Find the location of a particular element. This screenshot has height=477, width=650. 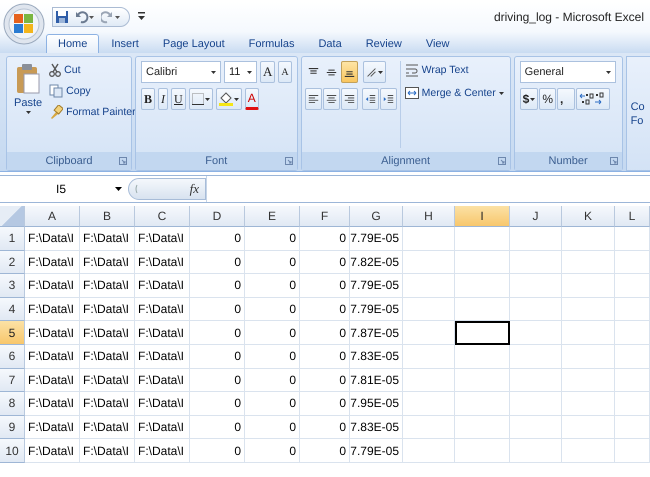

conditional-formatting-label: Fo is located at coordinates (640, 120).